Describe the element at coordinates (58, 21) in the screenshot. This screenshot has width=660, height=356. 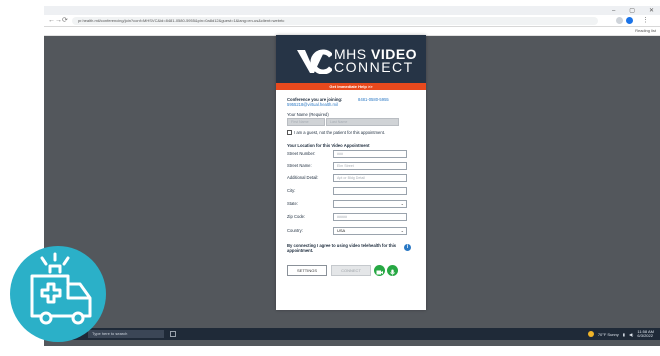
I see `forward-icon: →` at that location.